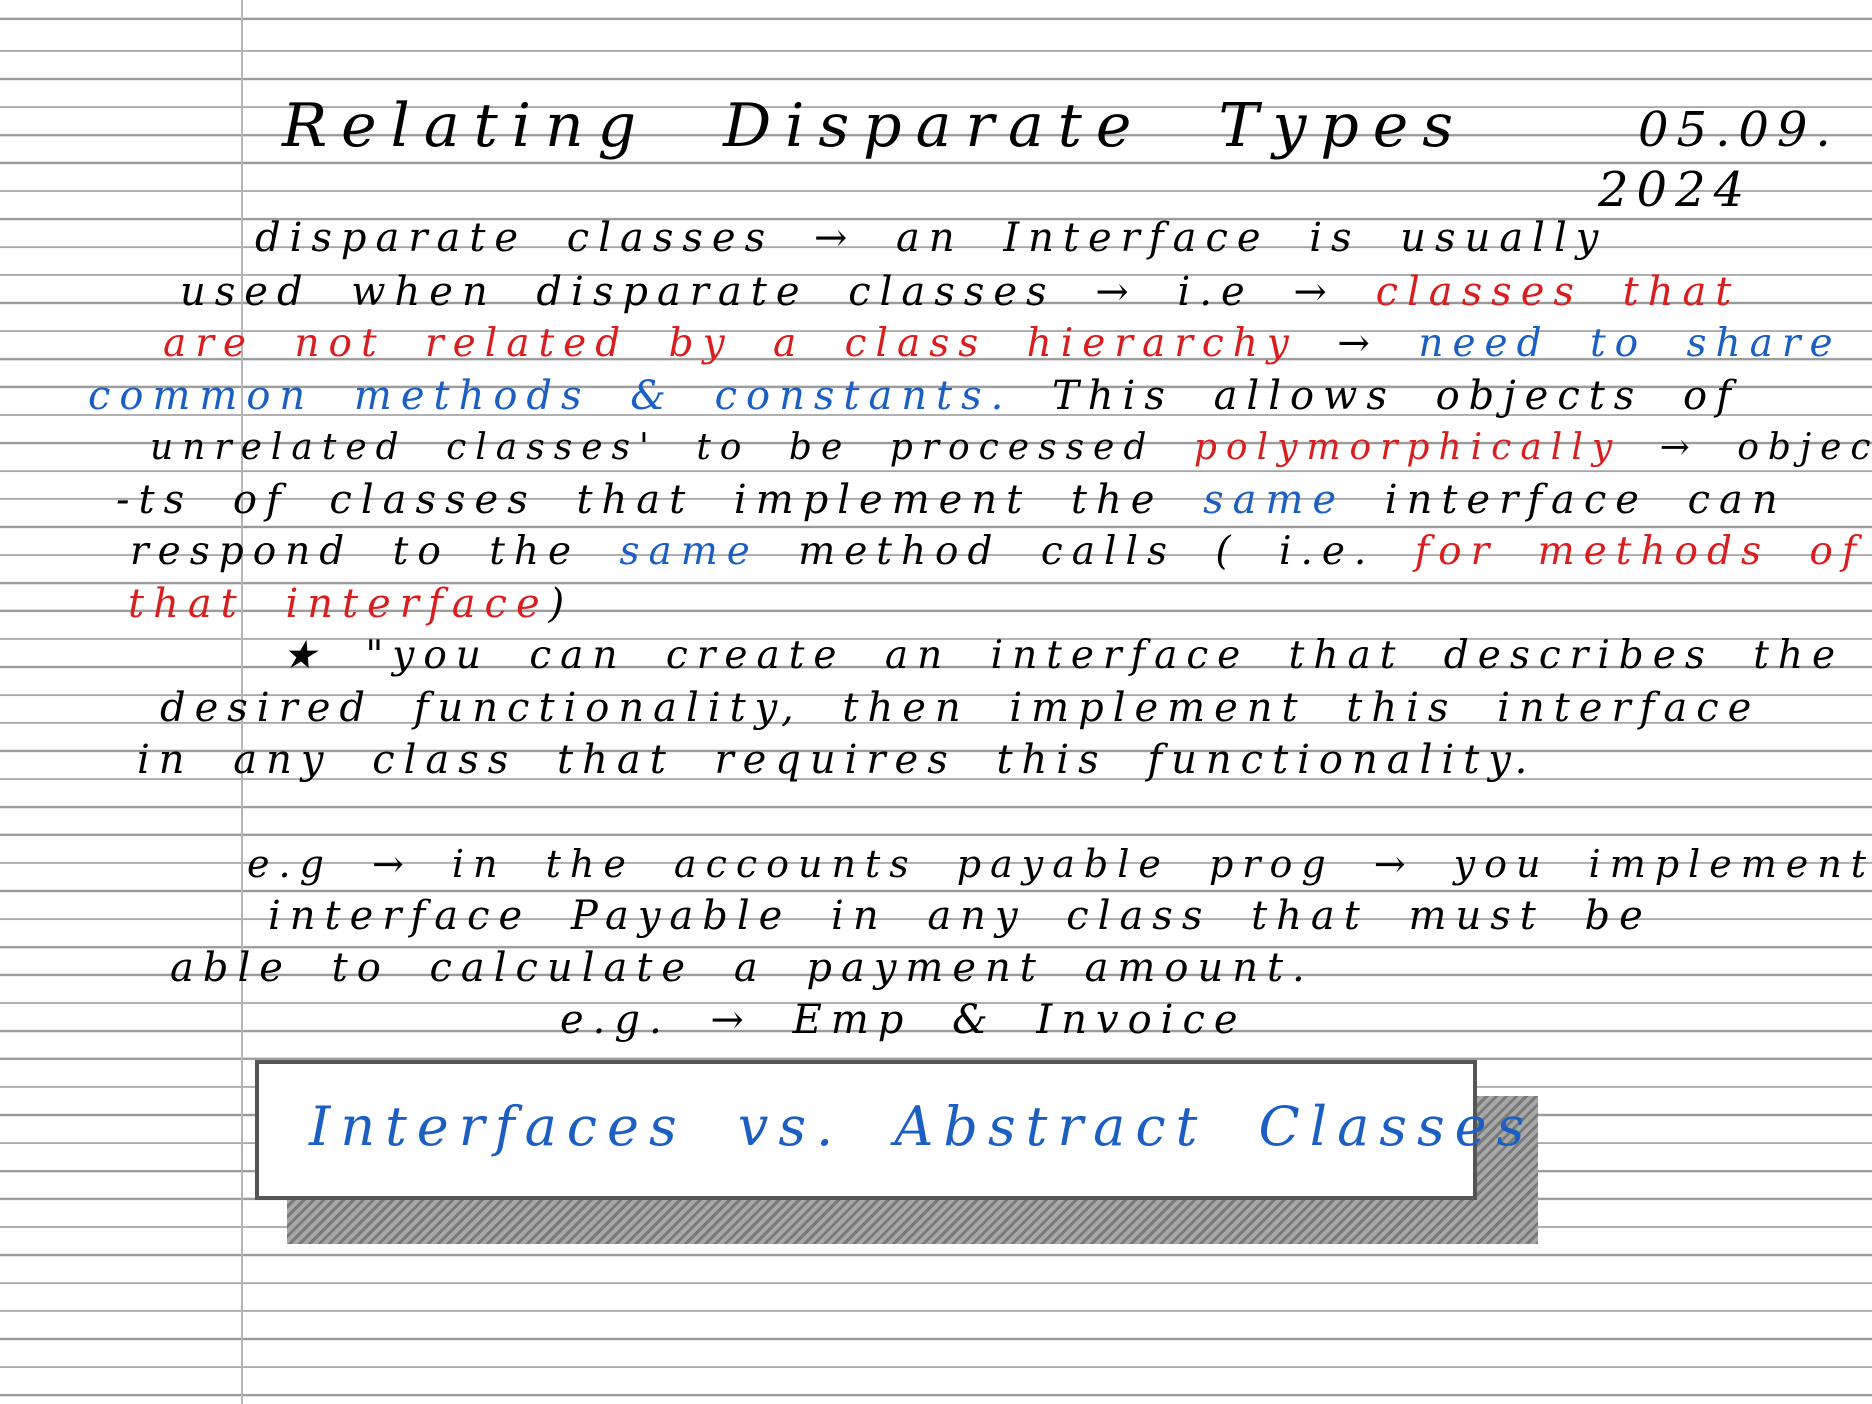 The image size is (1872, 1404). Describe the element at coordinates (660, 500) in the screenshot. I see `note-segment: -ts of classes that implement the` at that location.